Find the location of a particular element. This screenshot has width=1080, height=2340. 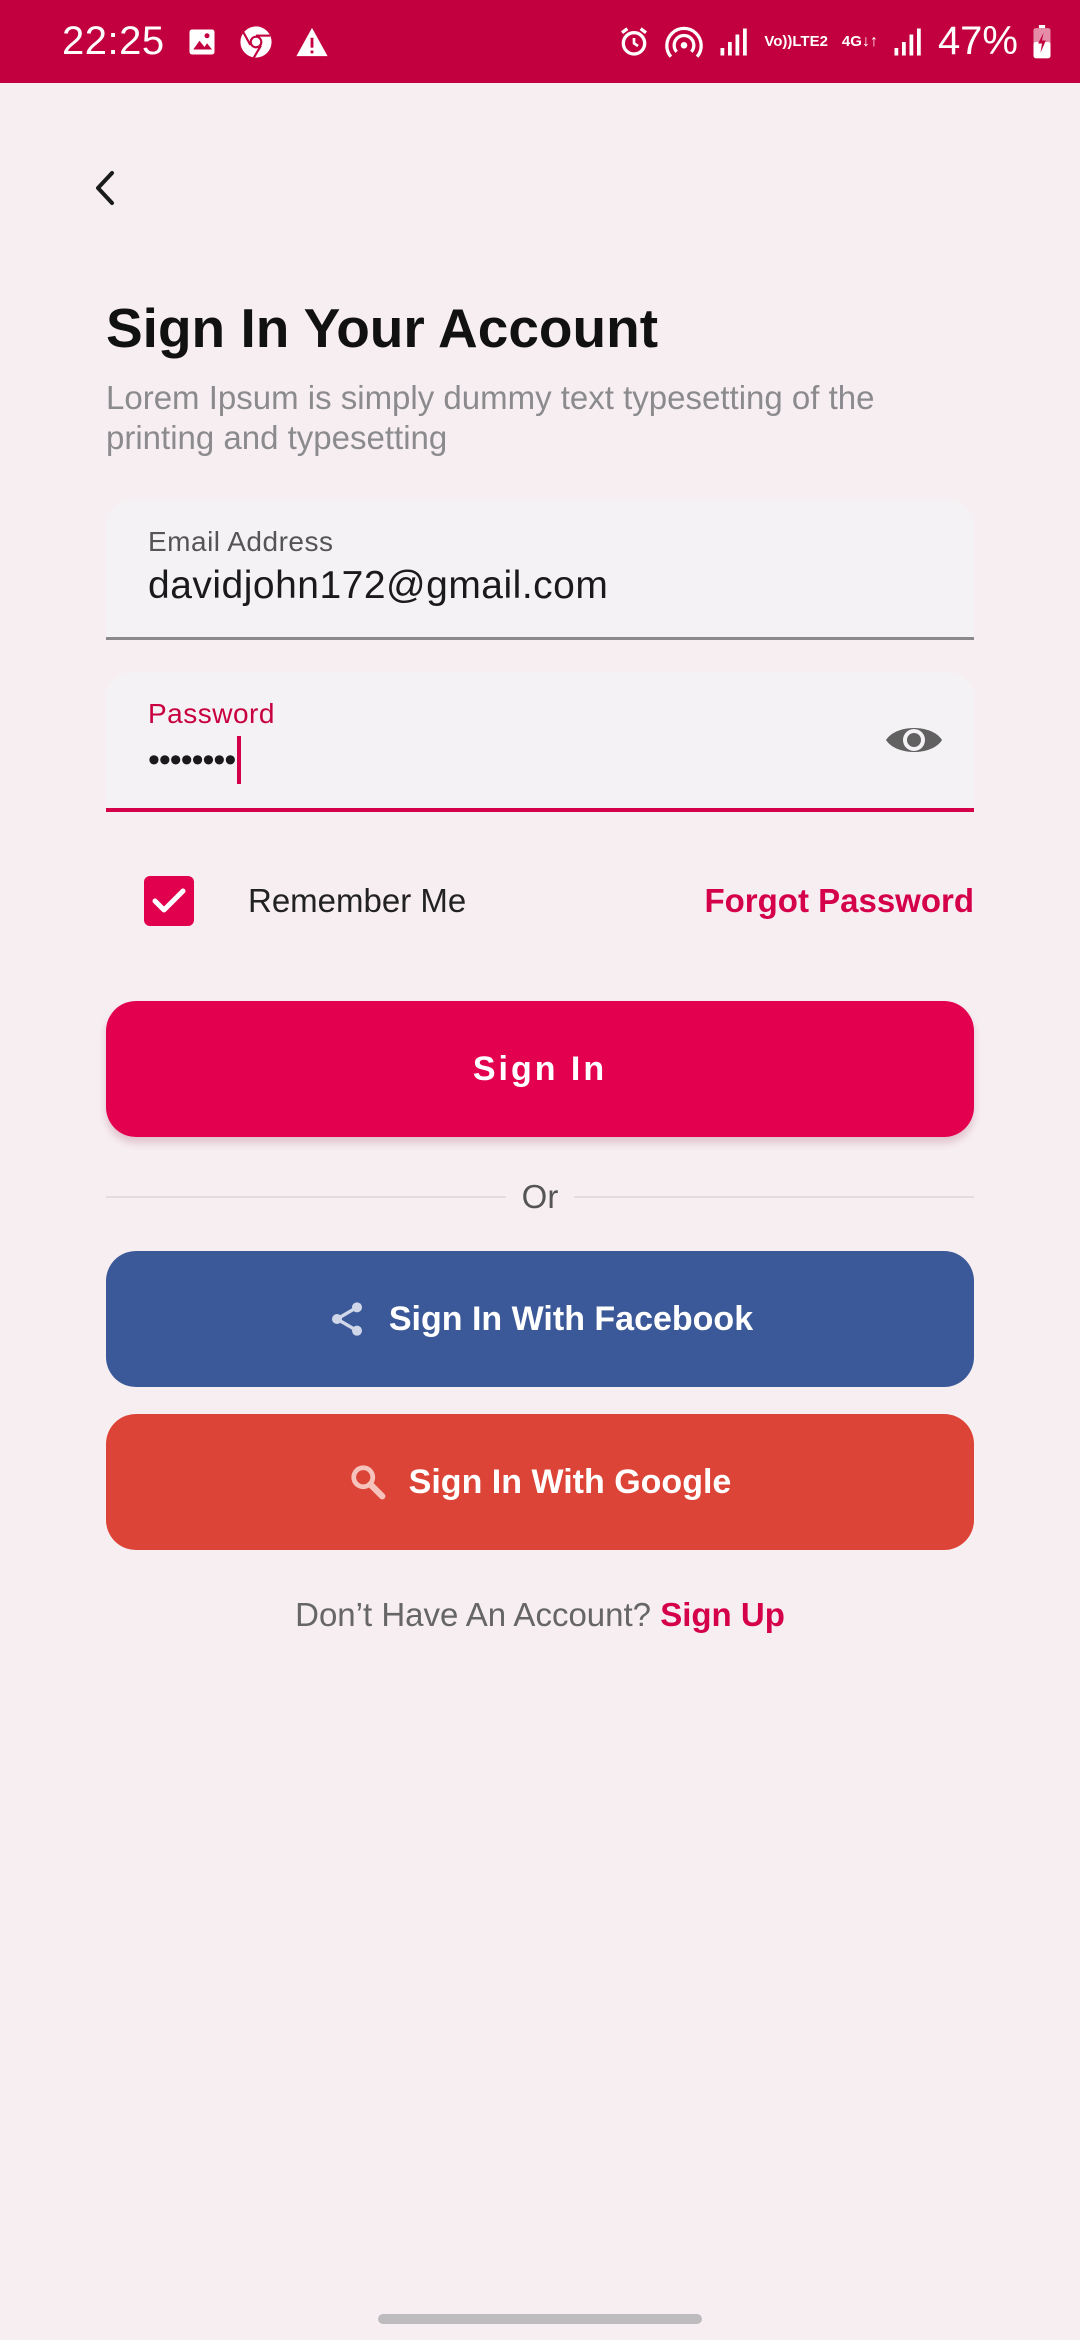

search-icon is located at coordinates (368, 1482).